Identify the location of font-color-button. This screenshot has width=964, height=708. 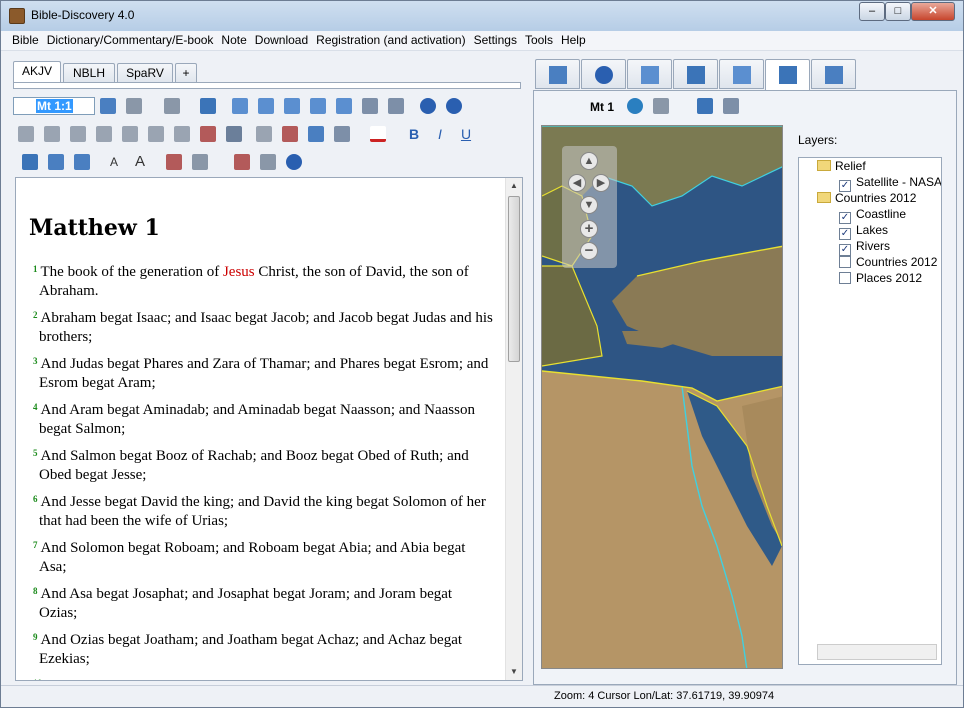
(378, 134).